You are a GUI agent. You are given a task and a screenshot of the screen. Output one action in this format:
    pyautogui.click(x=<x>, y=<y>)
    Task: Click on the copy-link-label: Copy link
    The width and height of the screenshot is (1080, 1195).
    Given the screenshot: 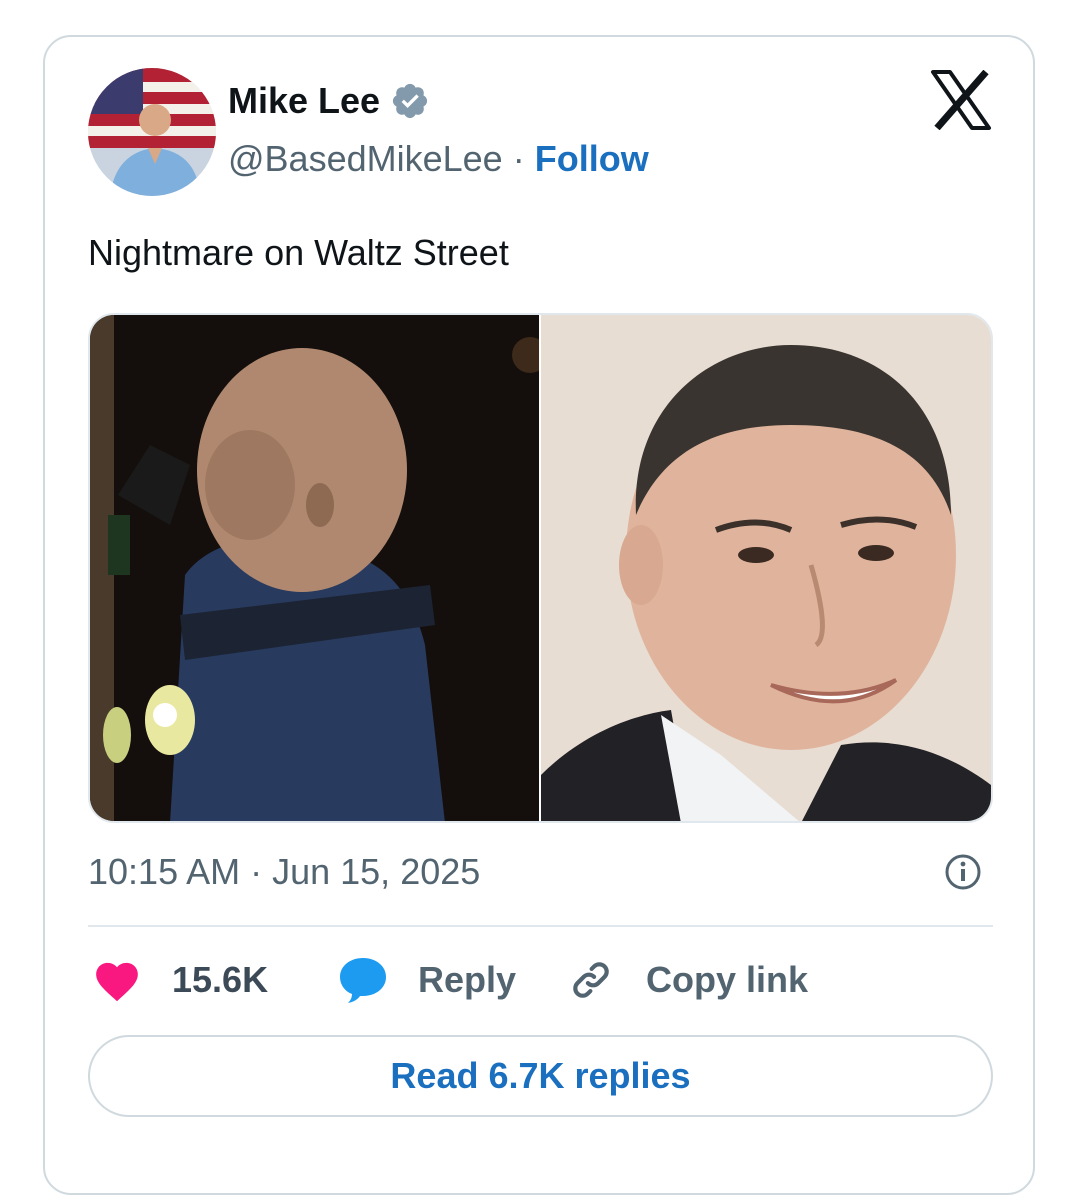 What is the action you would take?
    pyautogui.click(x=727, y=979)
    